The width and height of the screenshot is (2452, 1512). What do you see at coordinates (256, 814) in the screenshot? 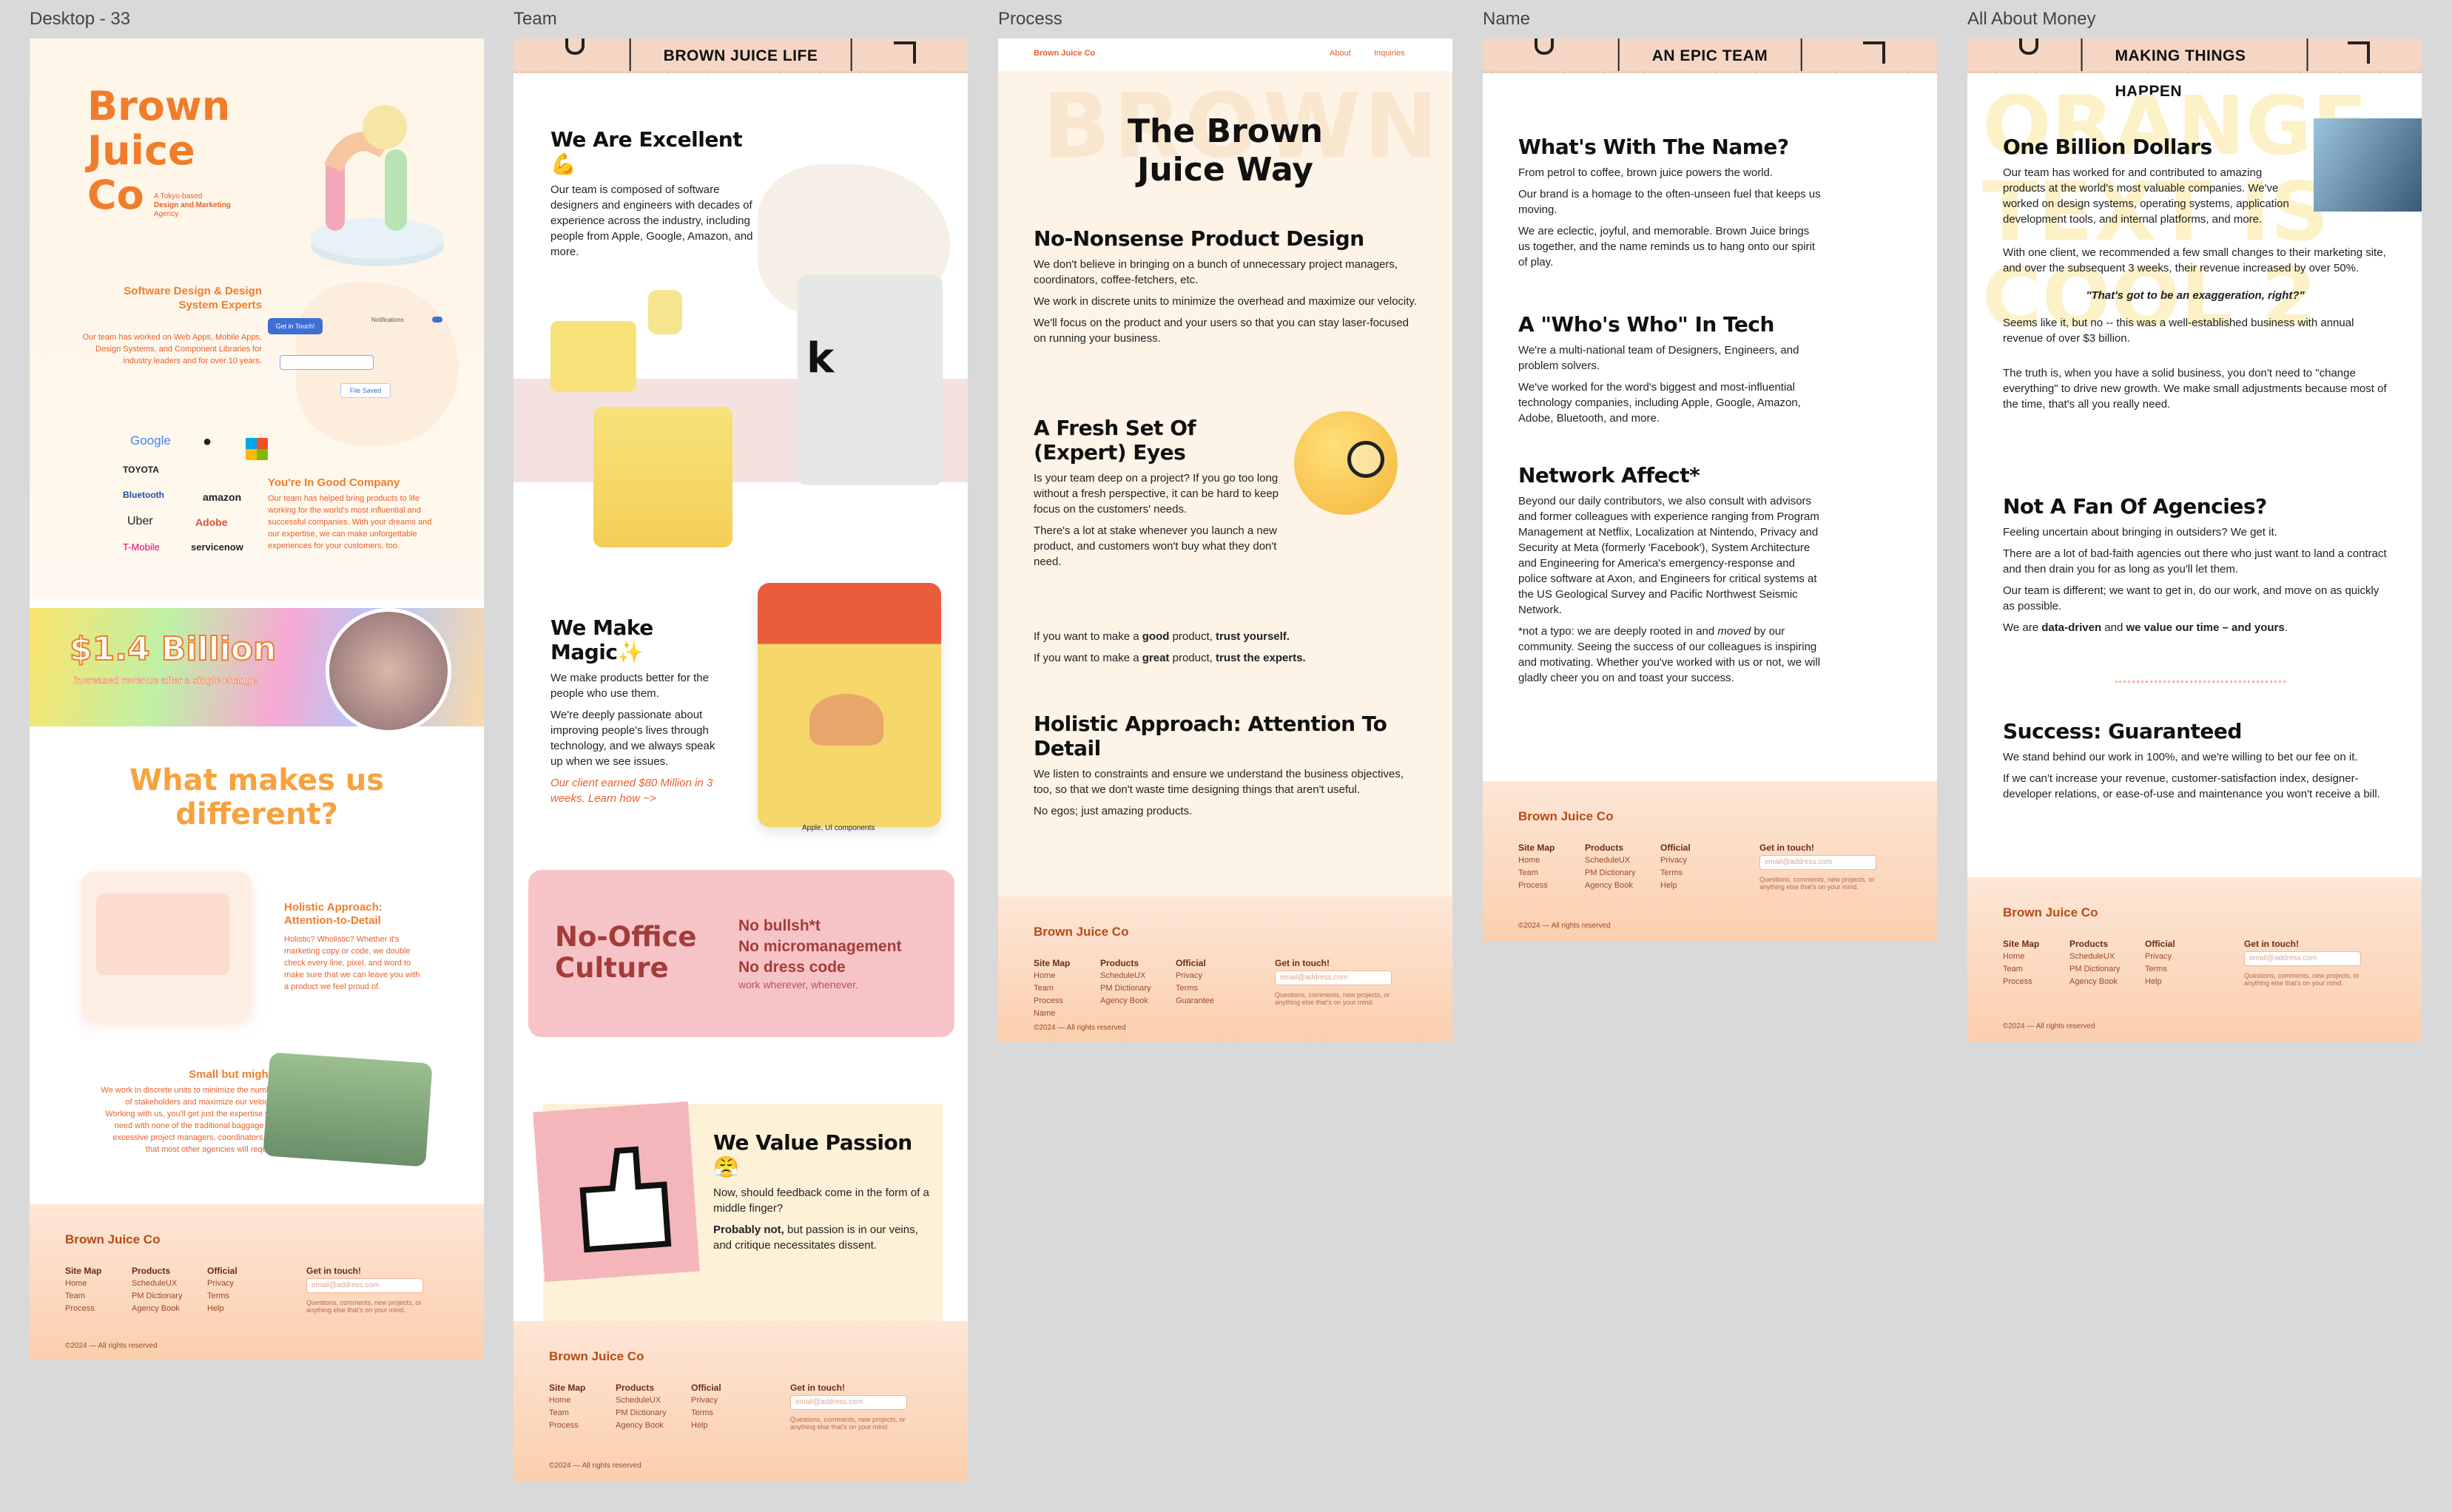
I see `diff-title-line: different?` at bounding box center [256, 814].